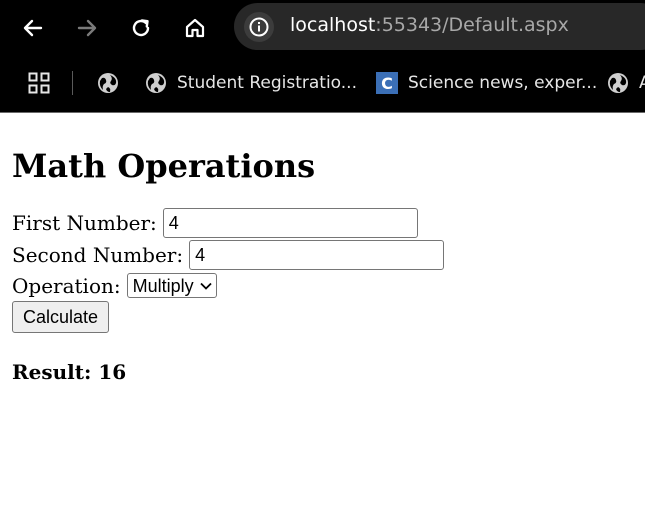 The image size is (645, 516). What do you see at coordinates (69, 372) in the screenshot?
I see `result-text: Result: 16` at bounding box center [69, 372].